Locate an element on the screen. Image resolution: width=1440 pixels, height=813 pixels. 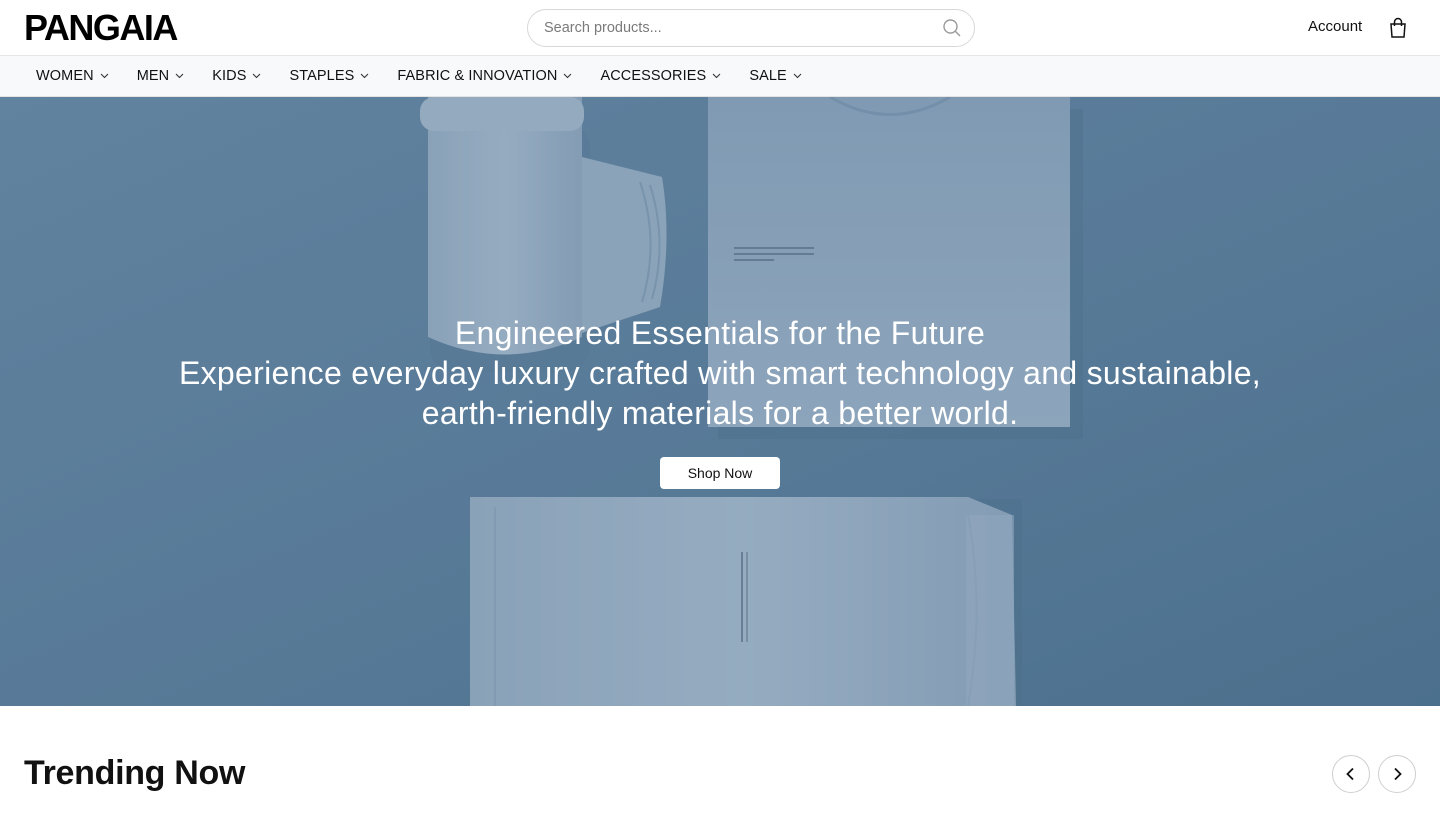
section-title: Trending Now is located at coordinates (135, 773).